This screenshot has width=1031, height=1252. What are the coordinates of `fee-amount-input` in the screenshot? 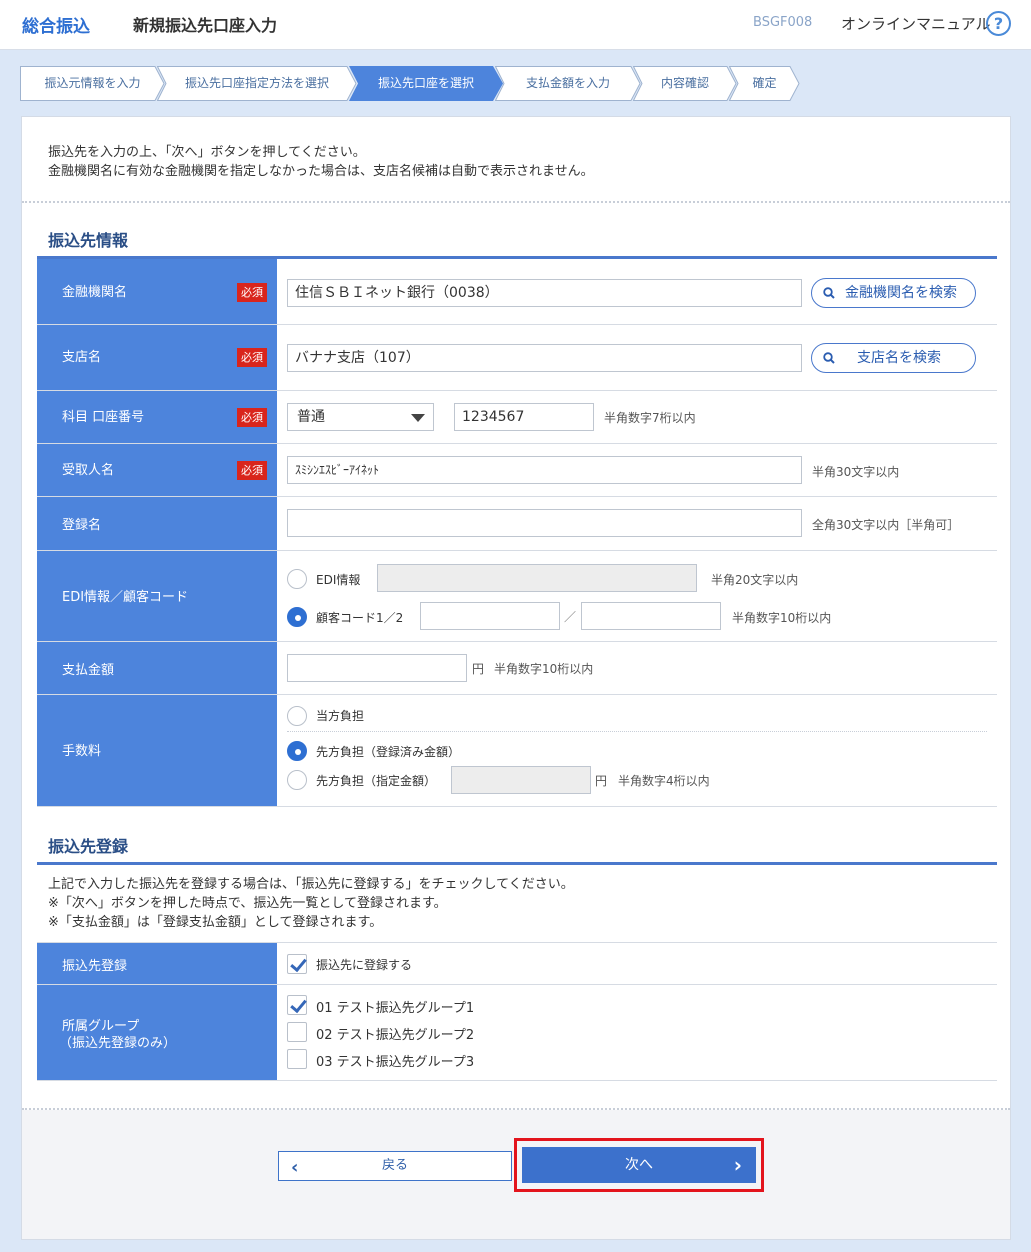 It's located at (521, 780).